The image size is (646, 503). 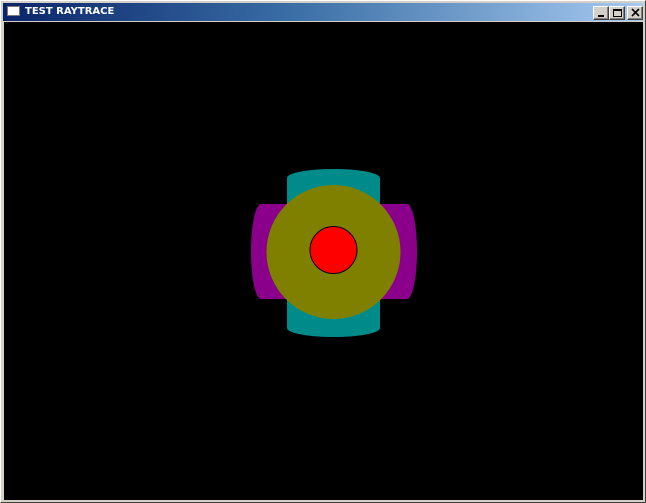 I want to click on close-button, so click(x=635, y=13).